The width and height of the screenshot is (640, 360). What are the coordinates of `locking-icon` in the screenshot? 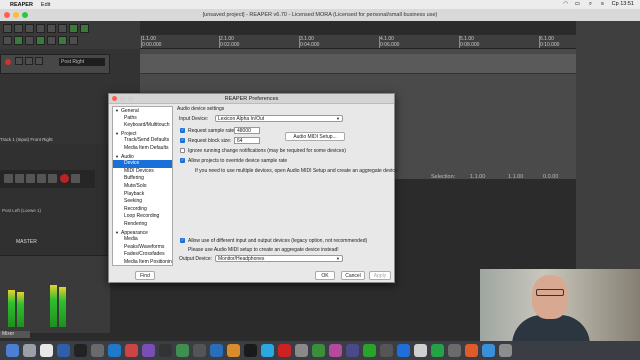 It's located at (51, 40).